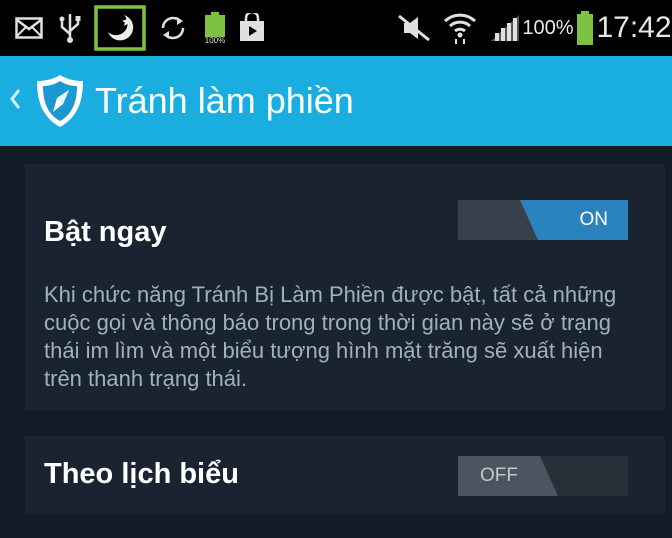  Describe the element at coordinates (548, 27) in the screenshot. I see `battery-percent-label: 100%` at that location.